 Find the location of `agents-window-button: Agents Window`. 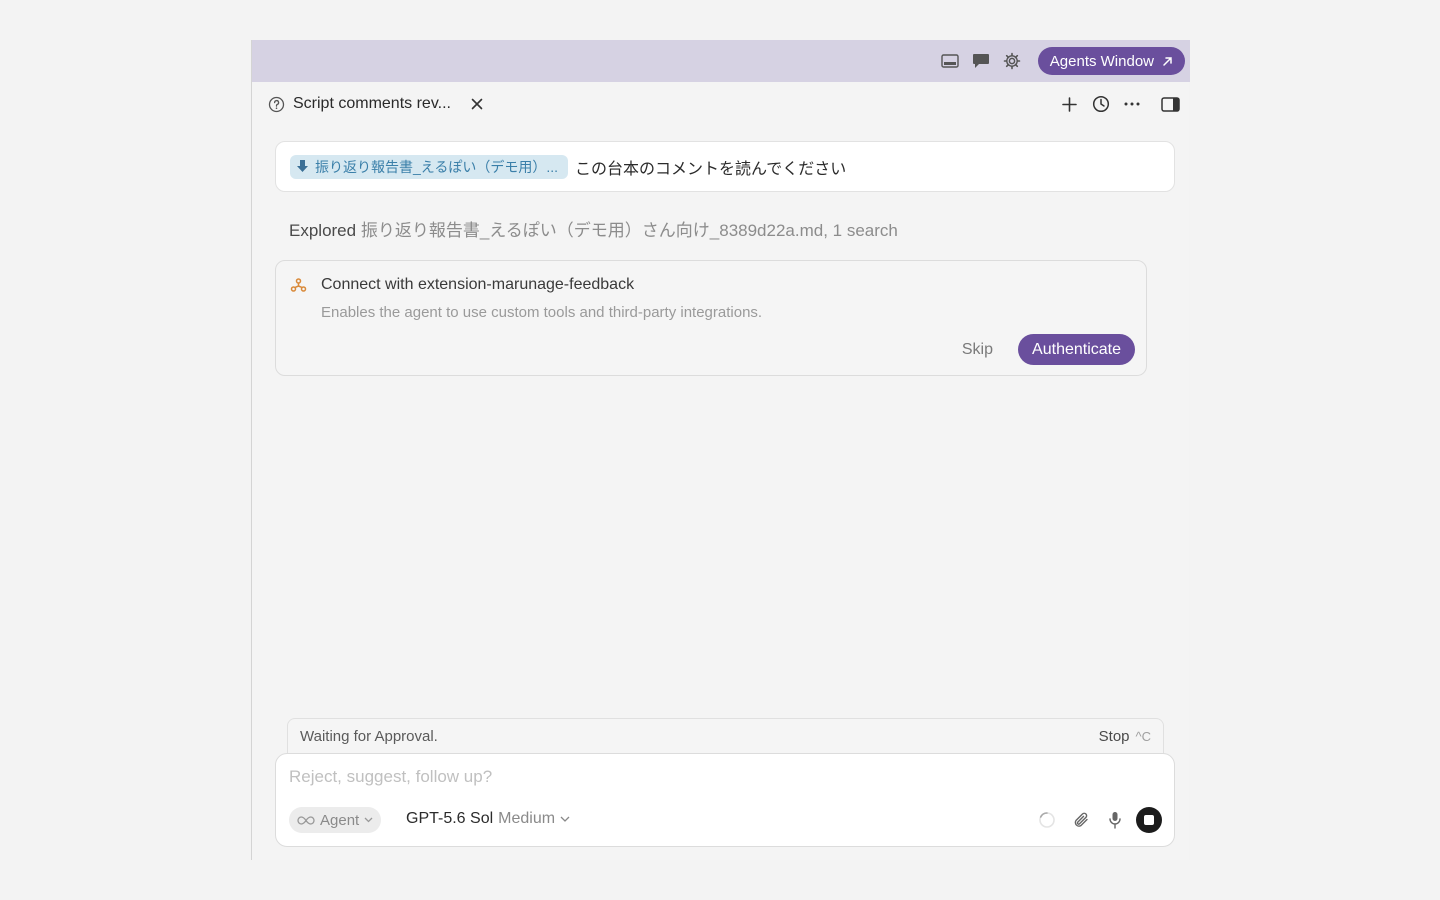

agents-window-button: Agents Window is located at coordinates (1111, 61).